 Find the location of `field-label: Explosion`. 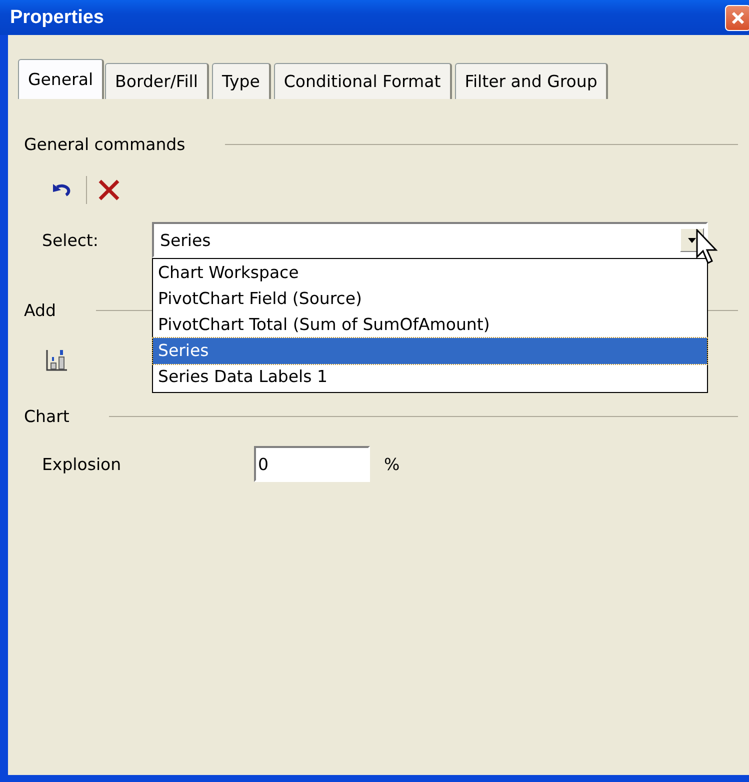

field-label: Explosion is located at coordinates (82, 464).